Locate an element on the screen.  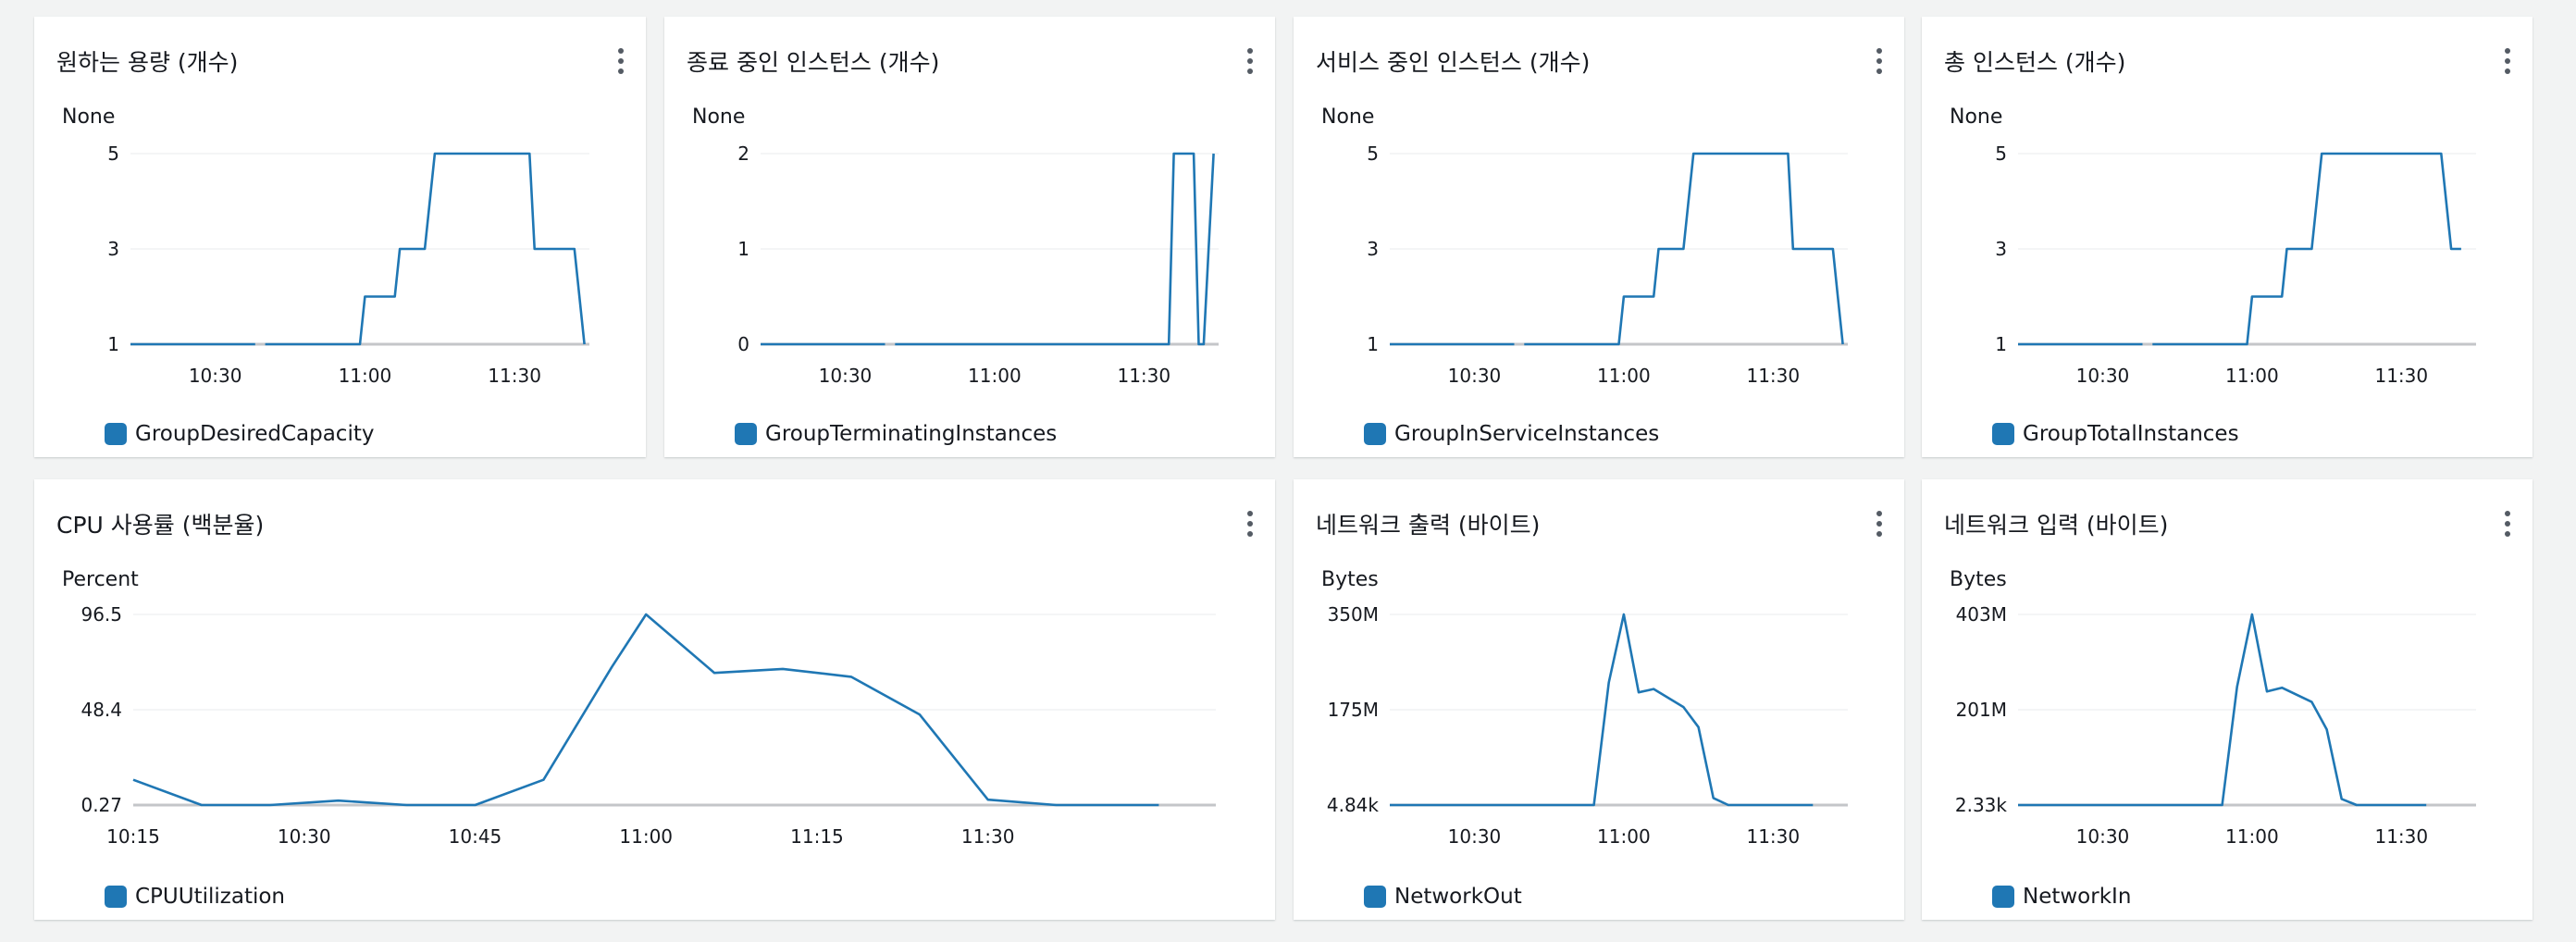
legend-label: GroupDesiredCapacity is located at coordinates (255, 434).